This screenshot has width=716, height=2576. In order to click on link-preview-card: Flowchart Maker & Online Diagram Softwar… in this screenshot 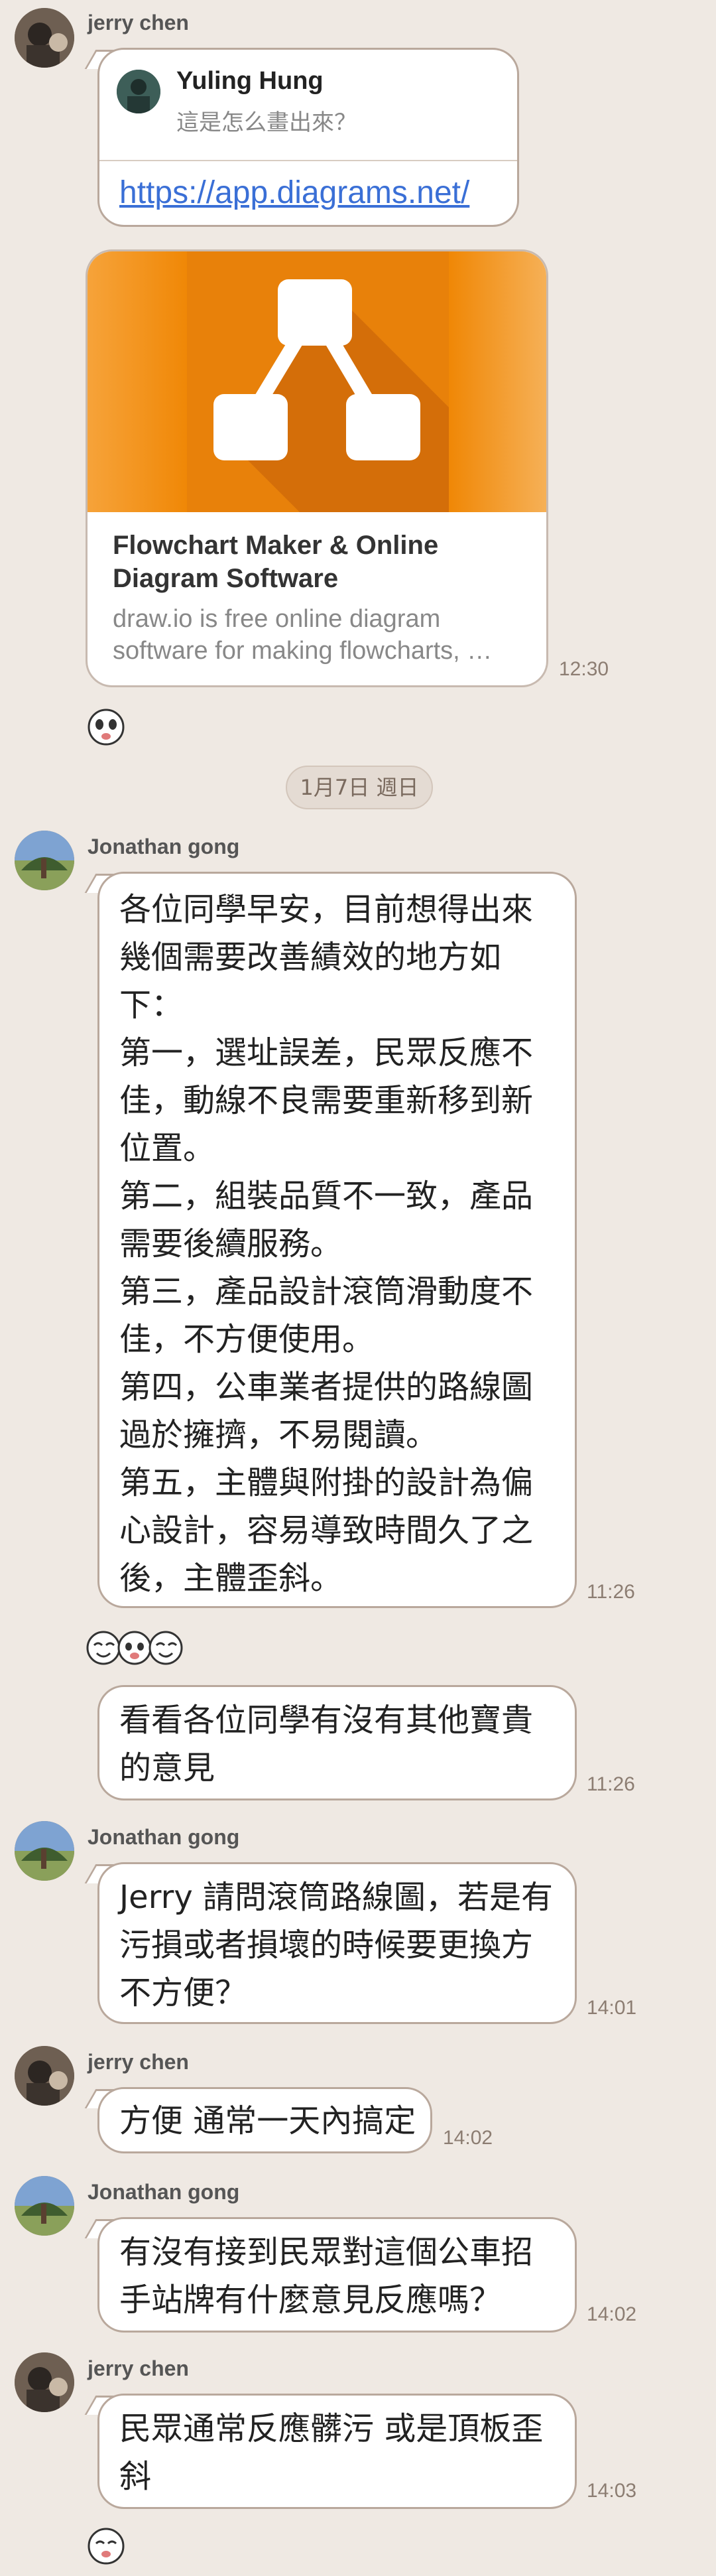, I will do `click(317, 468)`.